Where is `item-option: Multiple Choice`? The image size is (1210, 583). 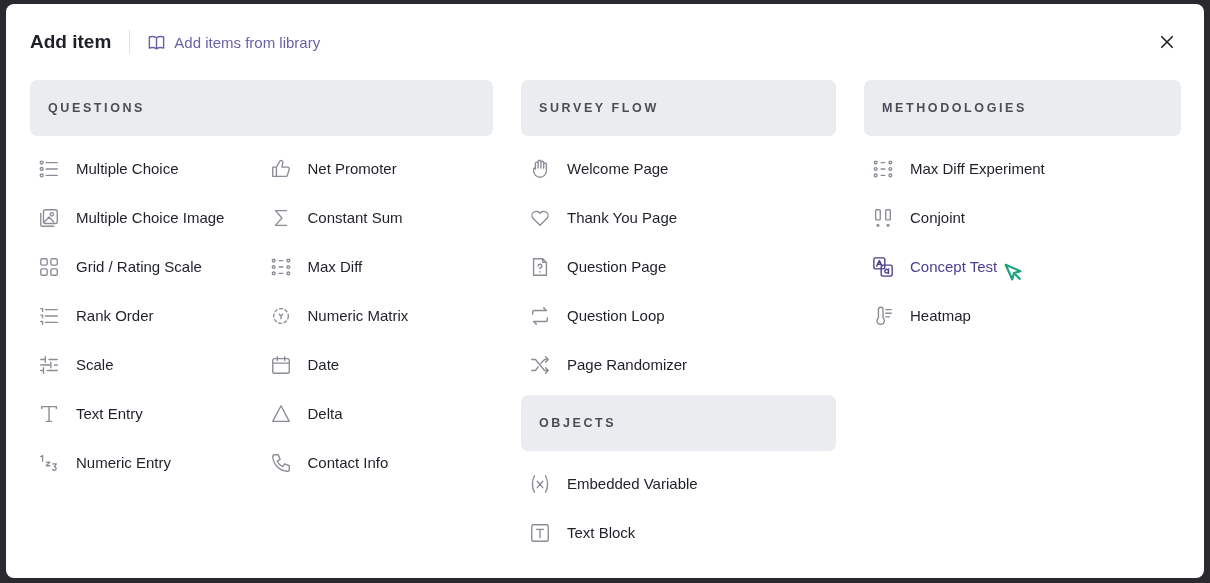 item-option: Multiple Choice is located at coordinates (104, 168).